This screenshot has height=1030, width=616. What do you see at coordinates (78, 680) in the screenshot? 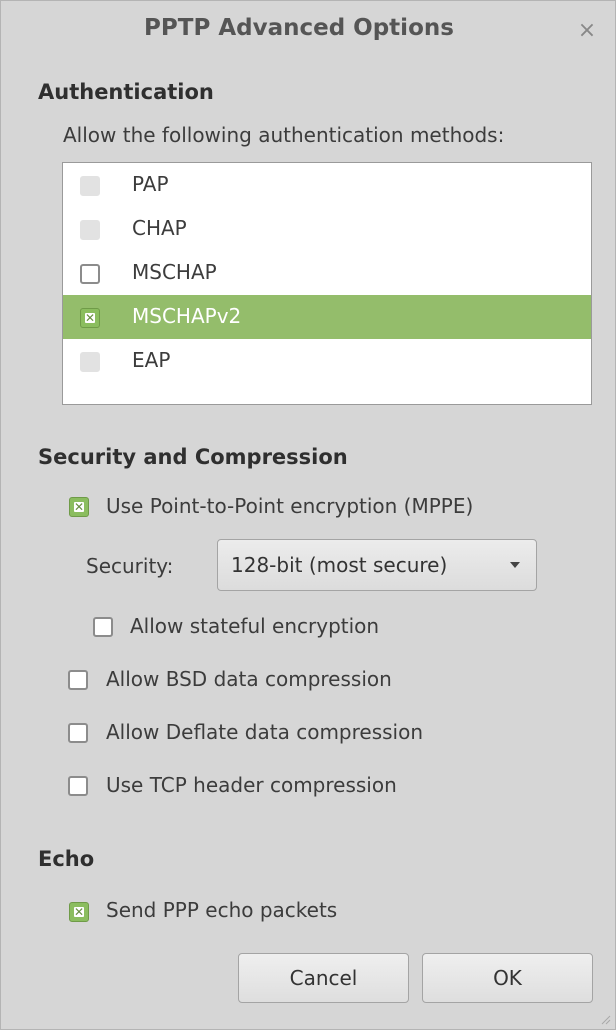
I see `bsd-compression-checkbox` at bounding box center [78, 680].